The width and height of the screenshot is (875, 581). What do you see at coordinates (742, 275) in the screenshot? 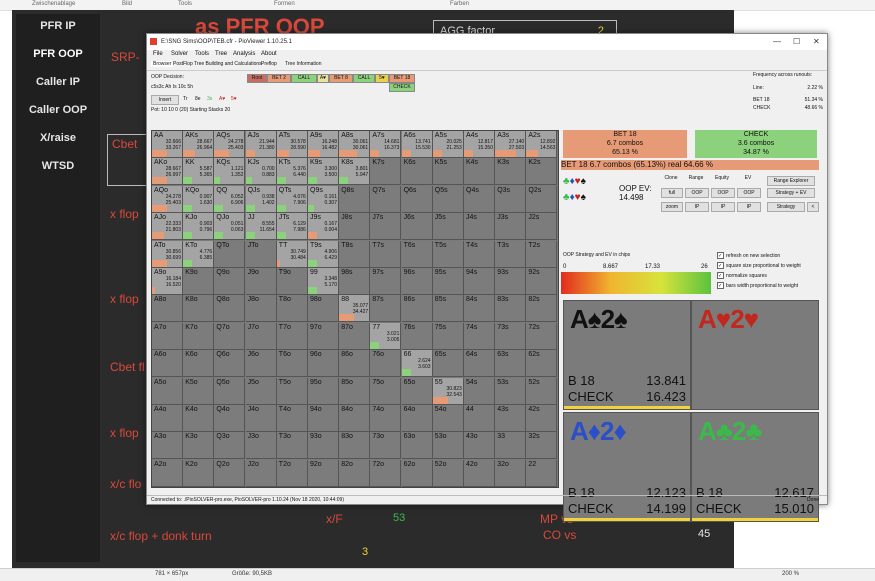
I see `check-normalize: ✓ normalize squares` at bounding box center [742, 275].